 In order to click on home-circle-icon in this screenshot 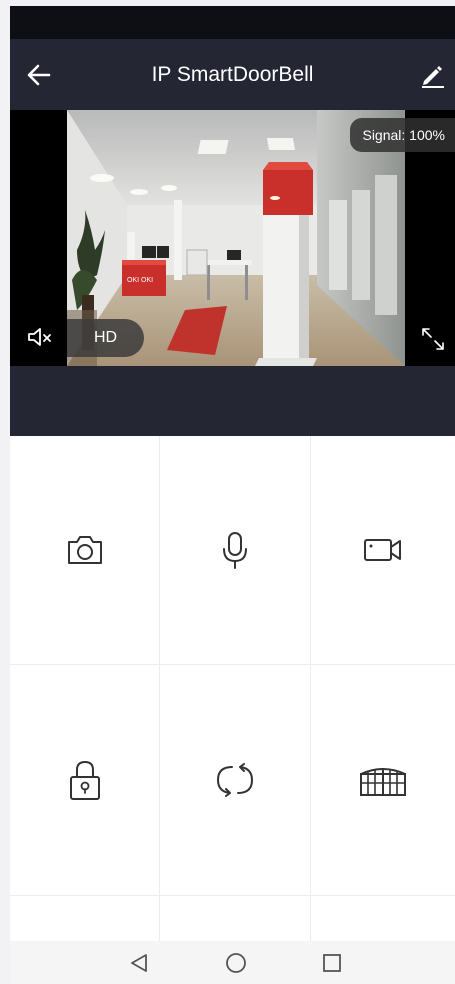, I will do `click(236, 963)`.